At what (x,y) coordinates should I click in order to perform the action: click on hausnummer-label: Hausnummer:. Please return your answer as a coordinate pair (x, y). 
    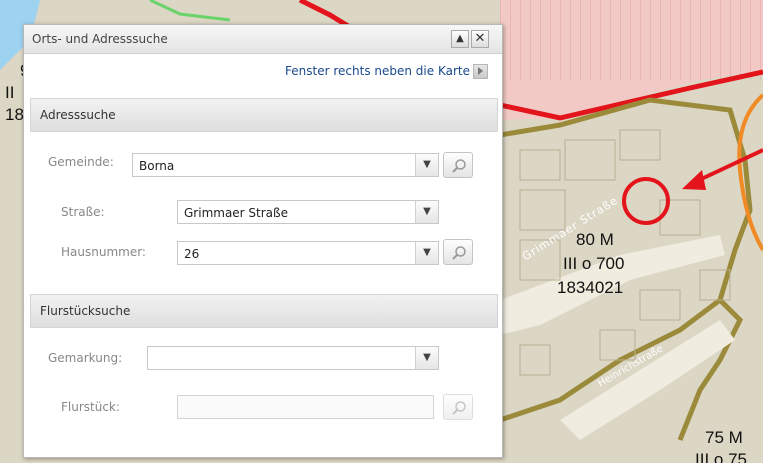
    Looking at the image, I should click on (103, 252).